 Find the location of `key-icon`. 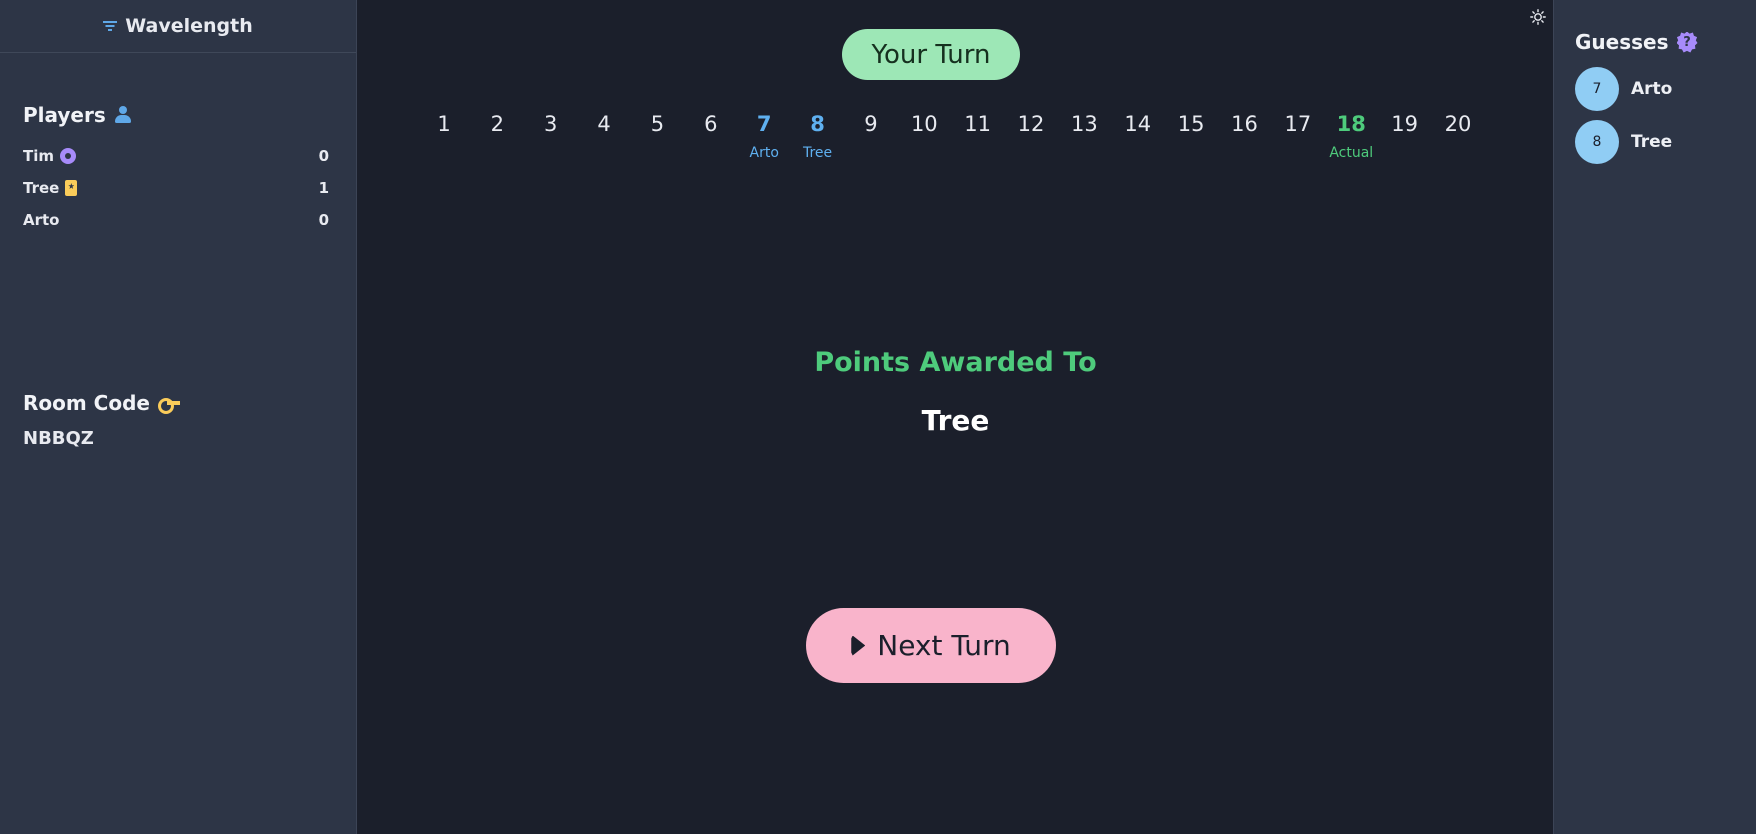

key-icon is located at coordinates (168, 406).